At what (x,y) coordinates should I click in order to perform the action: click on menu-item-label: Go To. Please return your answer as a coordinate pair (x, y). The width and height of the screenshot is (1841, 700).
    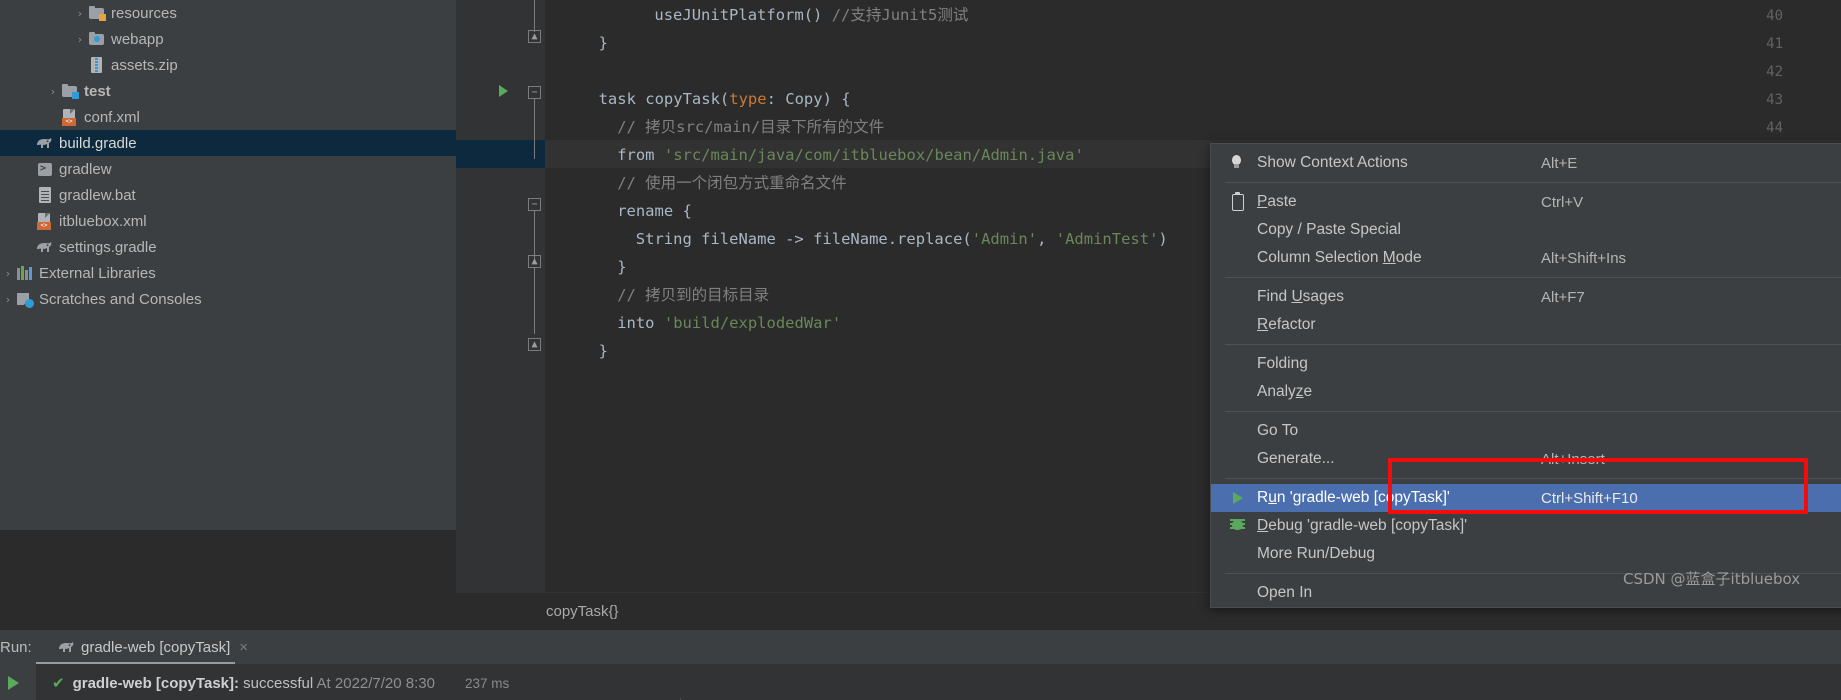
    Looking at the image, I should click on (1278, 430).